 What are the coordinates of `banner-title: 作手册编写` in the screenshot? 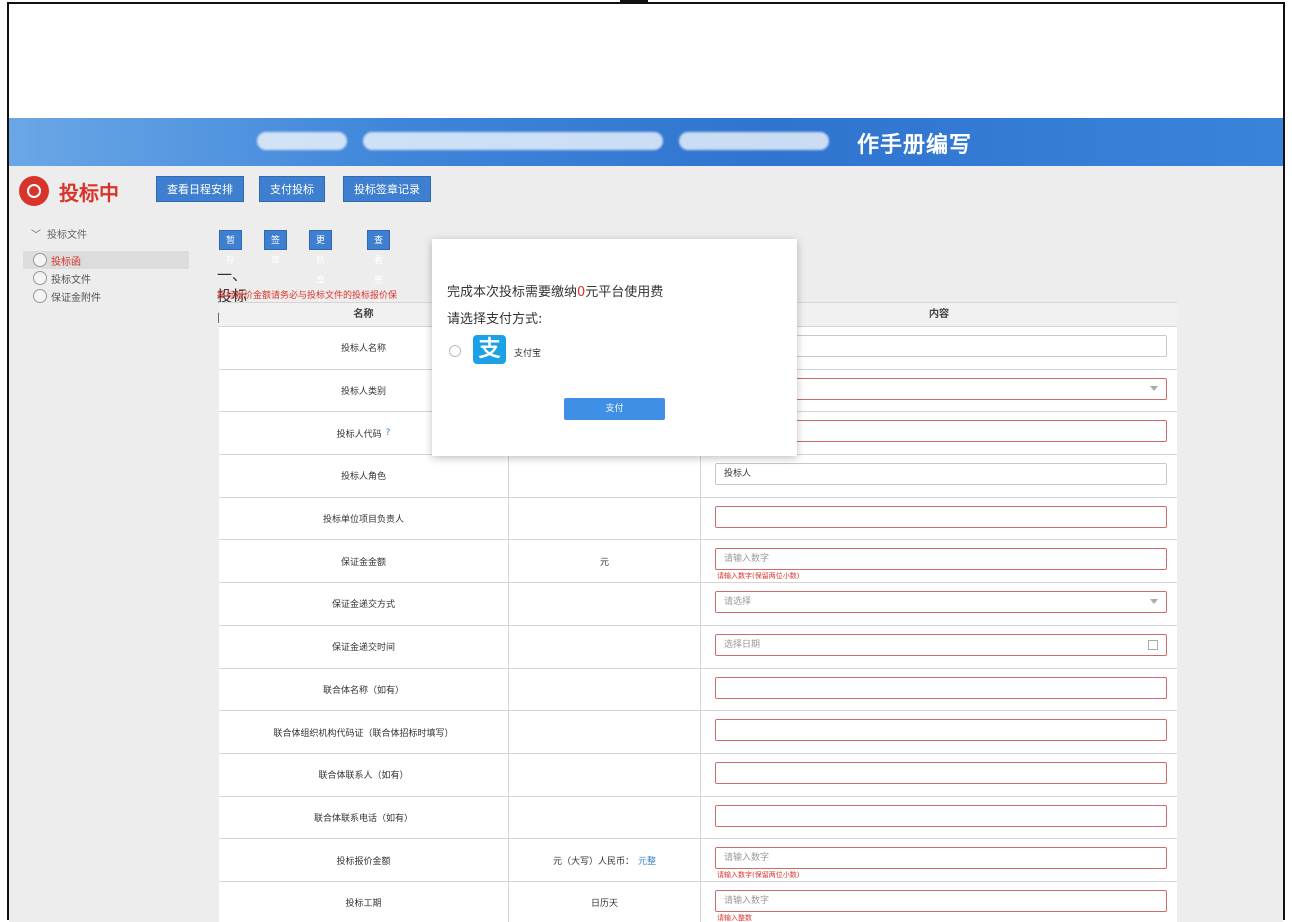 It's located at (915, 145).